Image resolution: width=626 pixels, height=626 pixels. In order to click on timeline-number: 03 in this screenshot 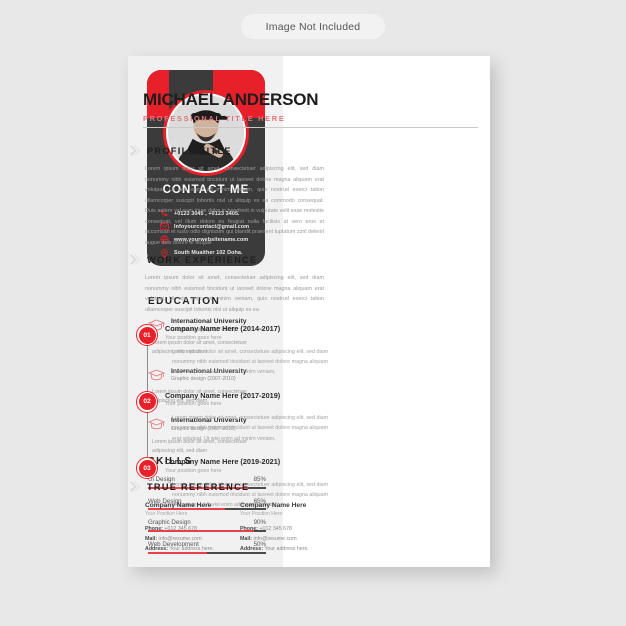, I will do `click(147, 468)`.